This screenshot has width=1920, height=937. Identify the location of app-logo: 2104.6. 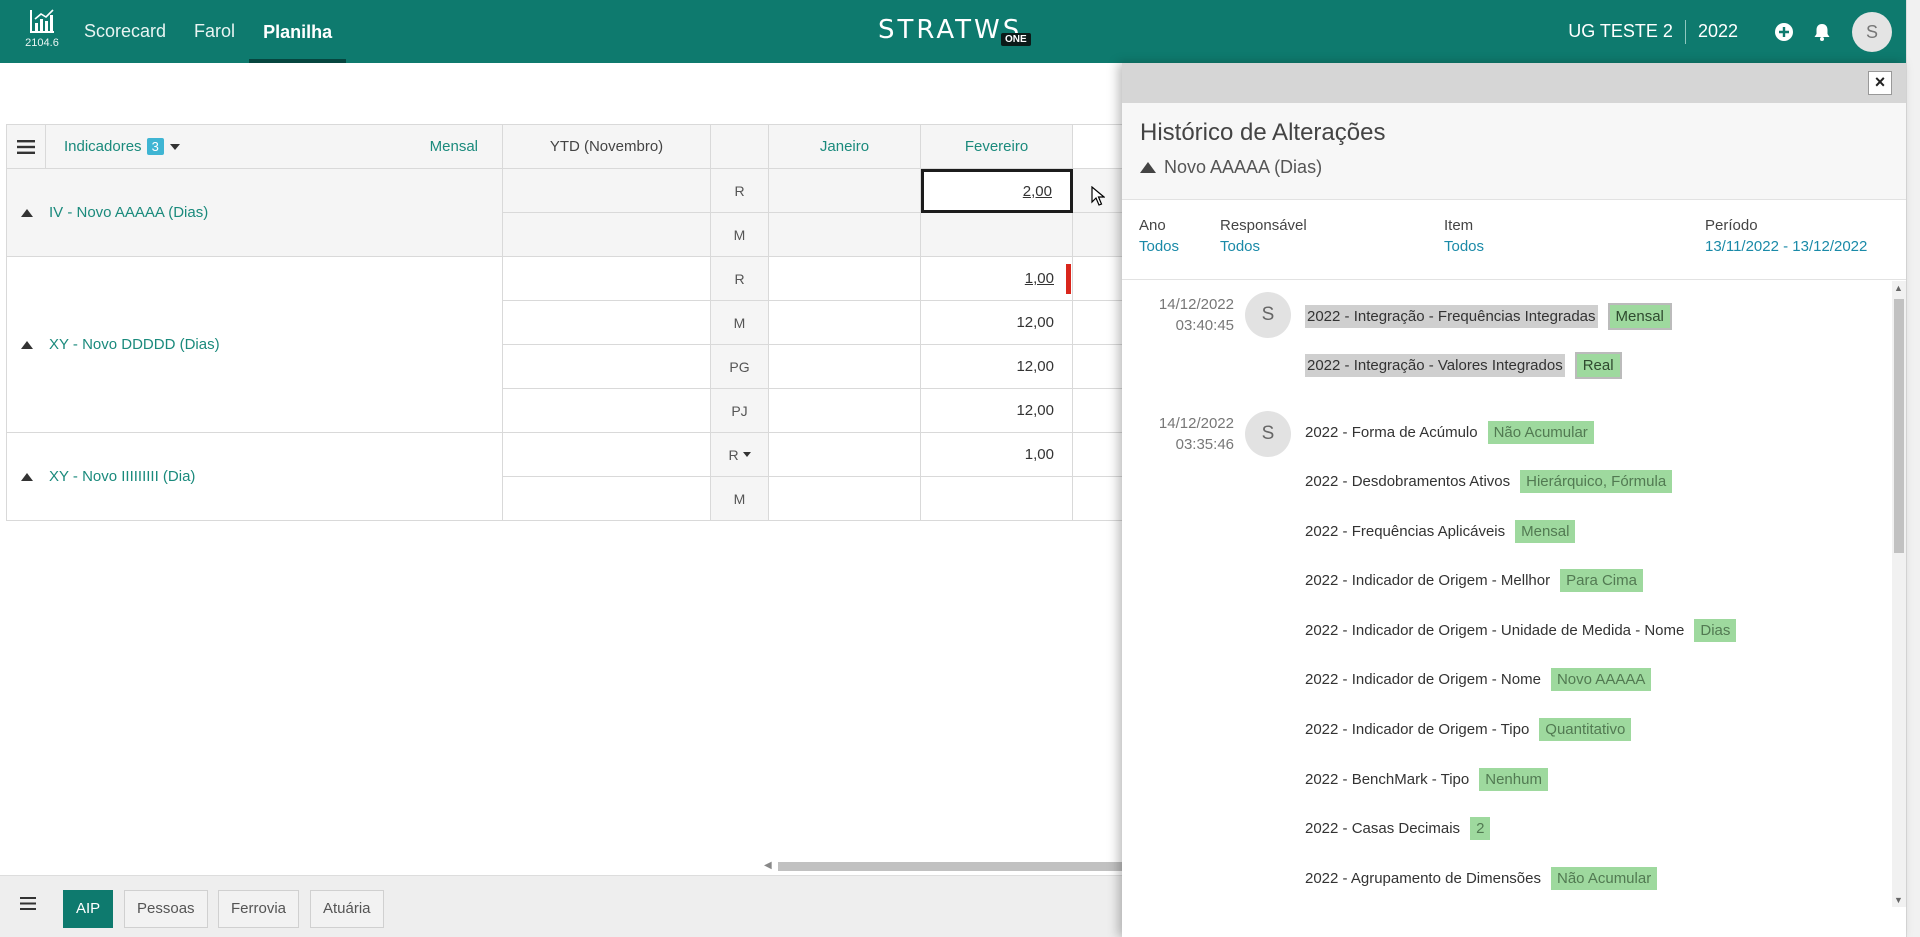
(42, 28).